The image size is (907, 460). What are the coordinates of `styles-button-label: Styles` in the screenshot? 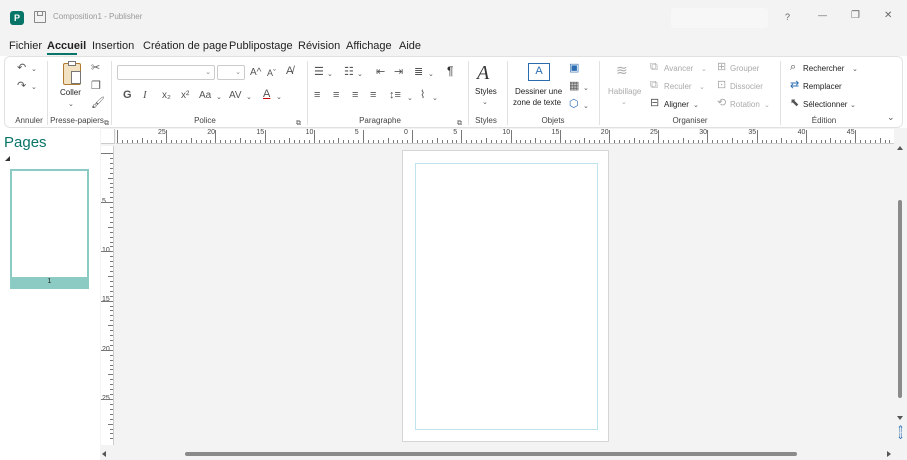 It's located at (486, 91).